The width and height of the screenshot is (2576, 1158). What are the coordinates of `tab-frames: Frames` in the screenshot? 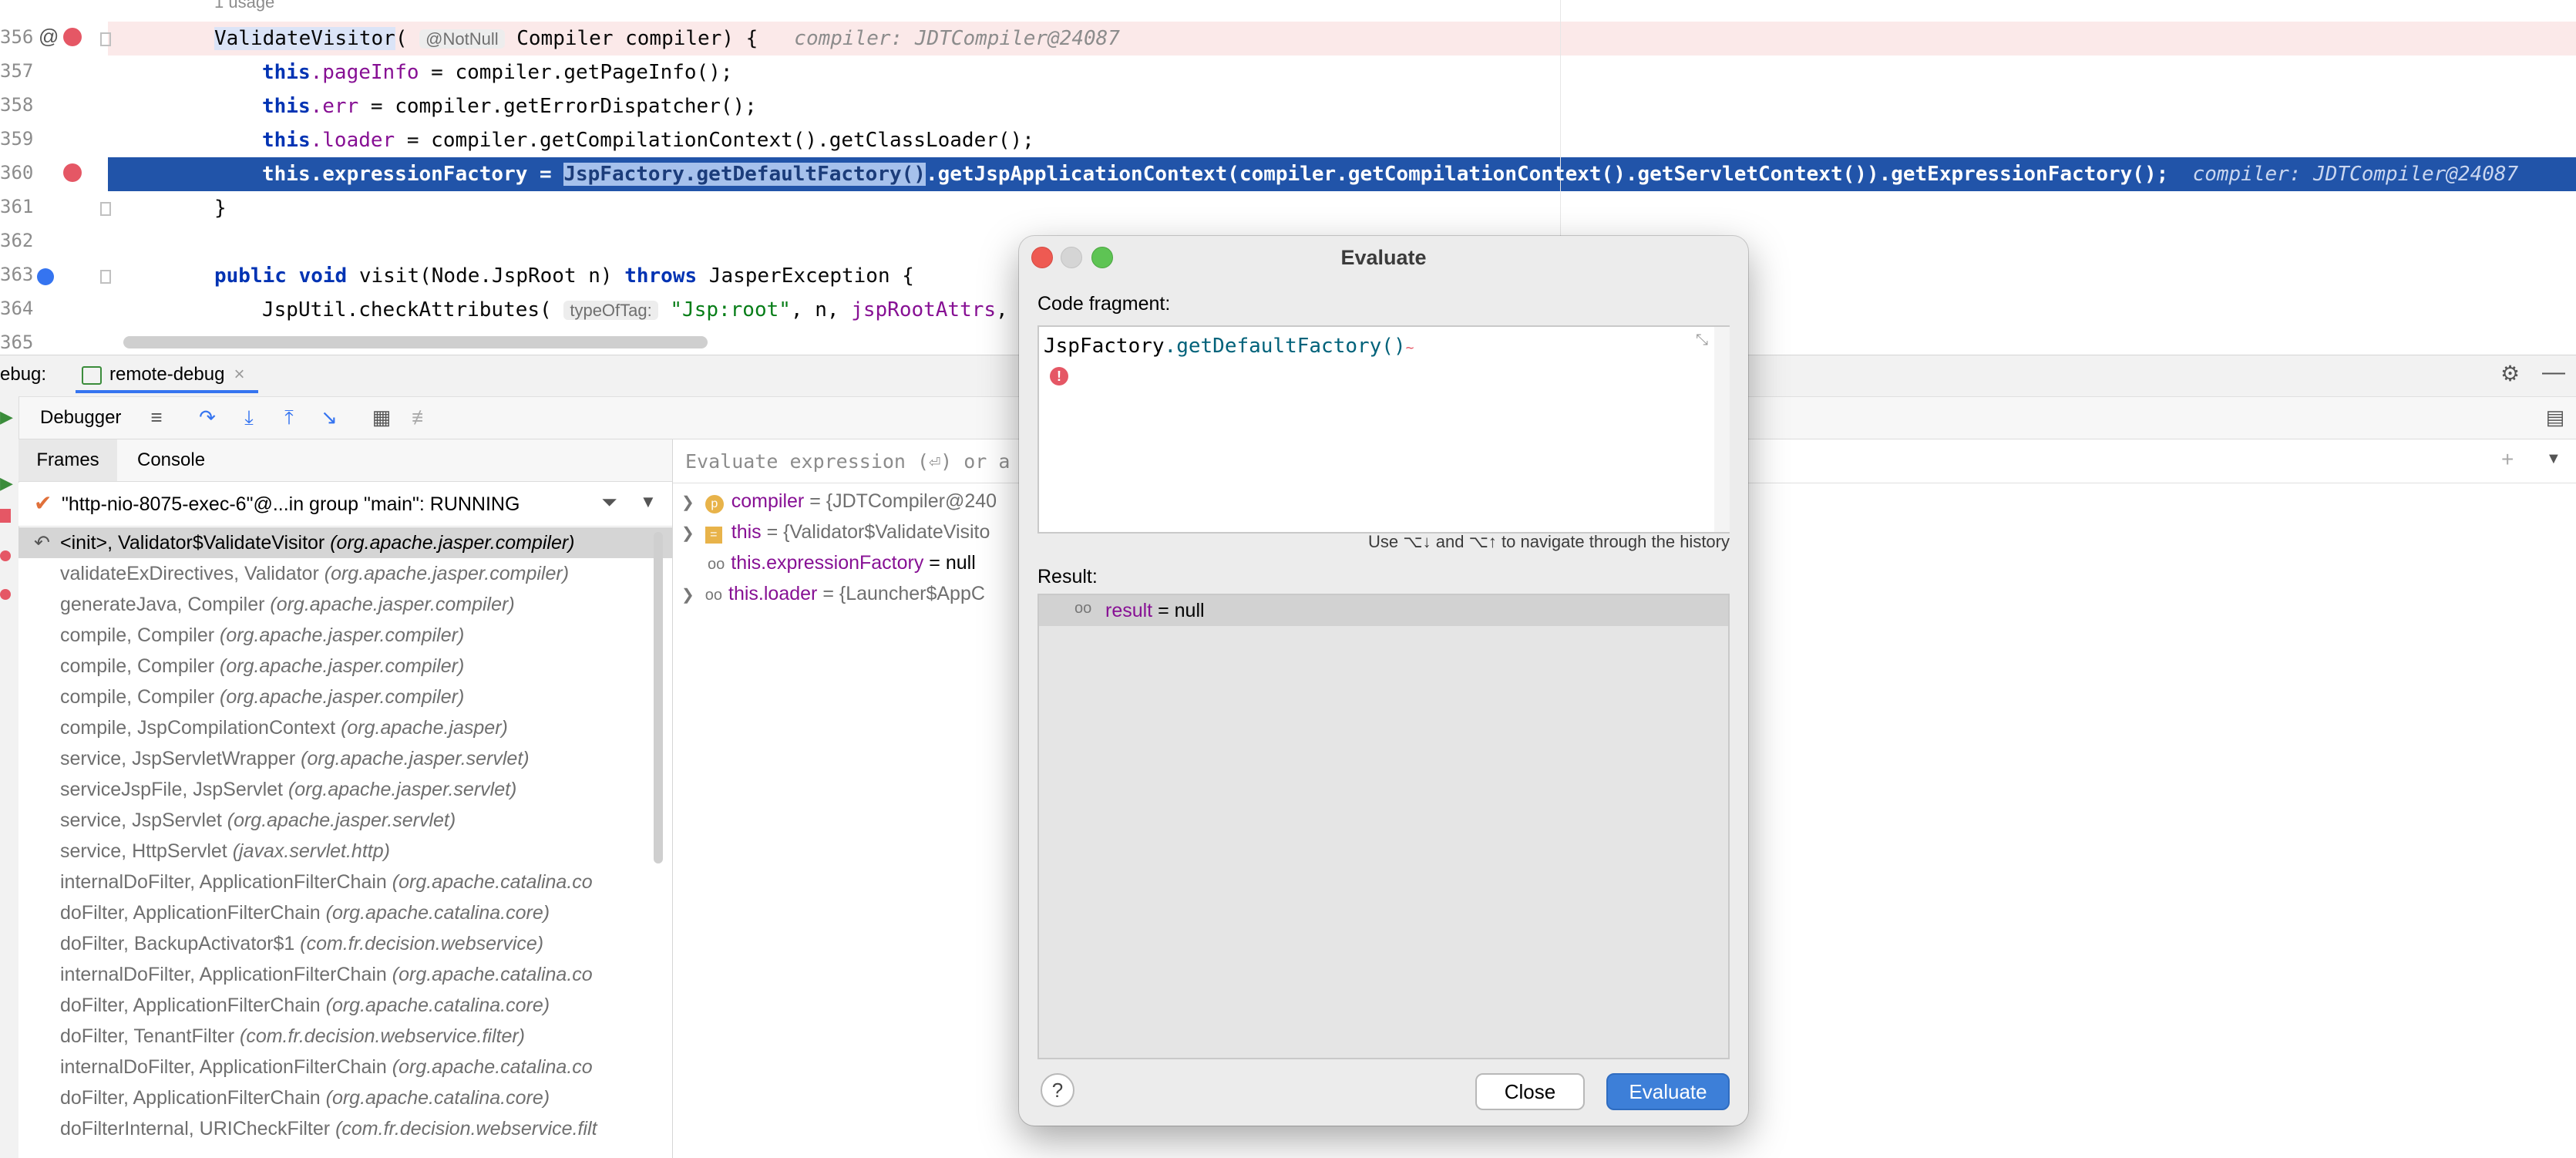 It's located at (67, 460).